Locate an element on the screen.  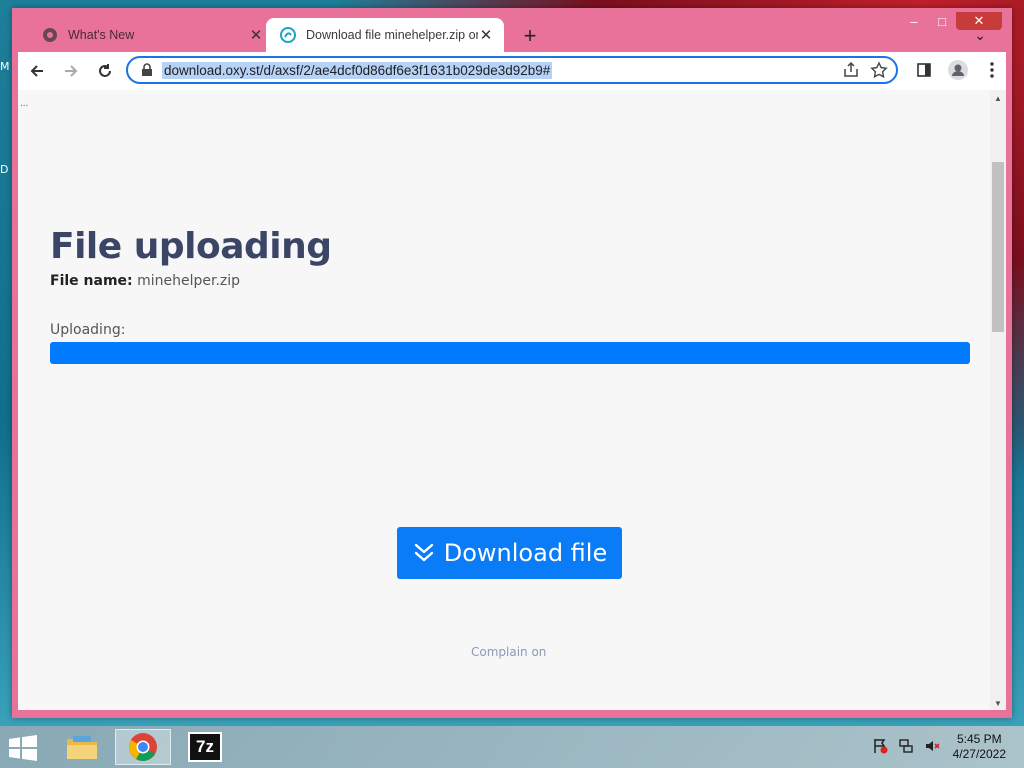
arrow-left-icon is located at coordinates (36, 71).